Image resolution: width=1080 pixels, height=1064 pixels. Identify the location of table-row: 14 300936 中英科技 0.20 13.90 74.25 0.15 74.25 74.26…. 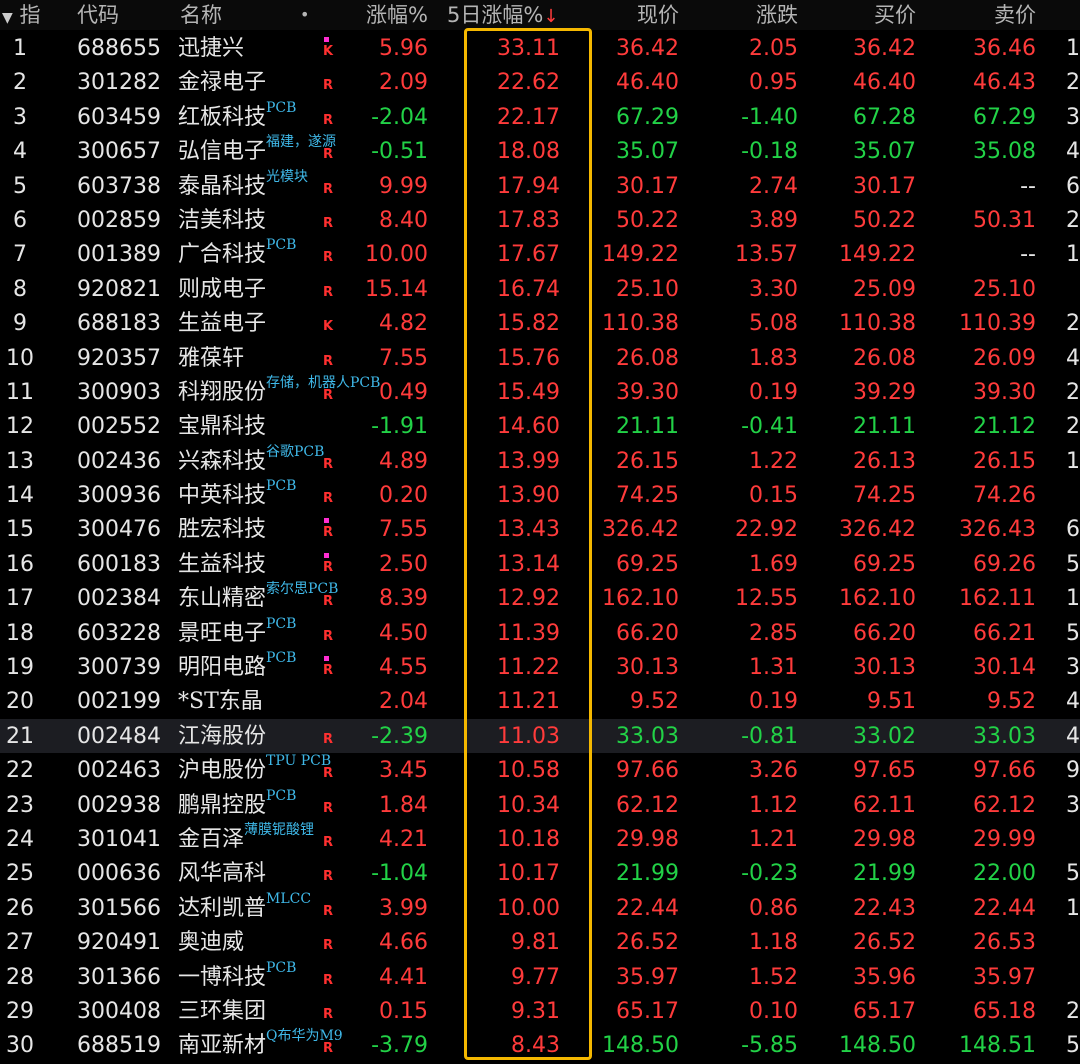
(540, 495).